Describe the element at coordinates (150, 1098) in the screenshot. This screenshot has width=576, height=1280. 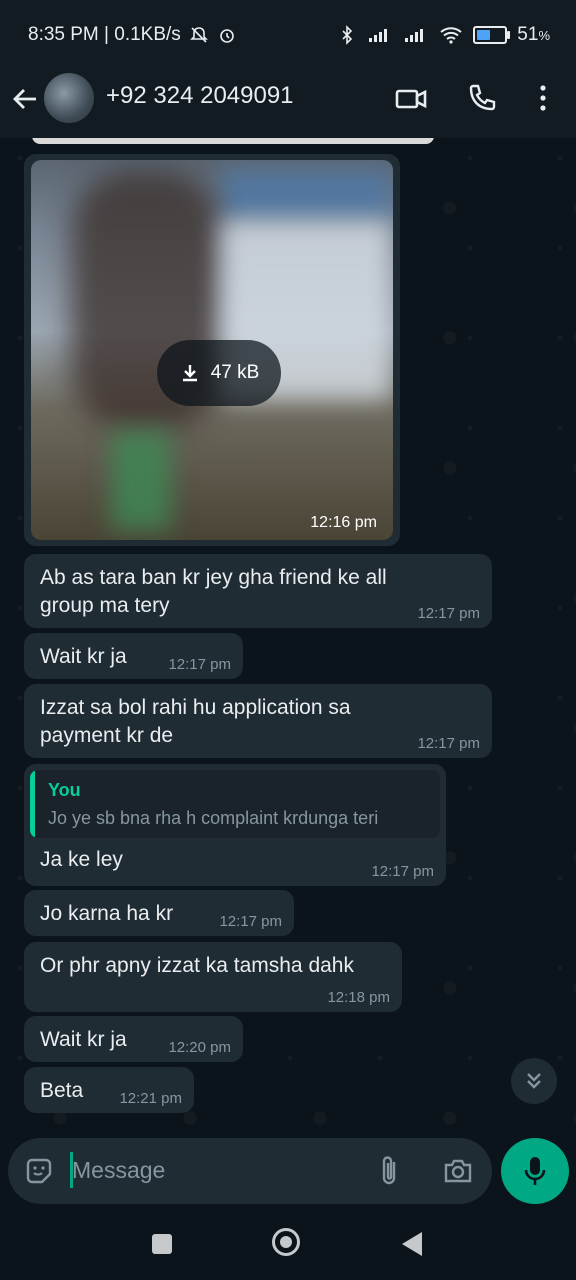
I see `message-time: 12:21 pm` at that location.